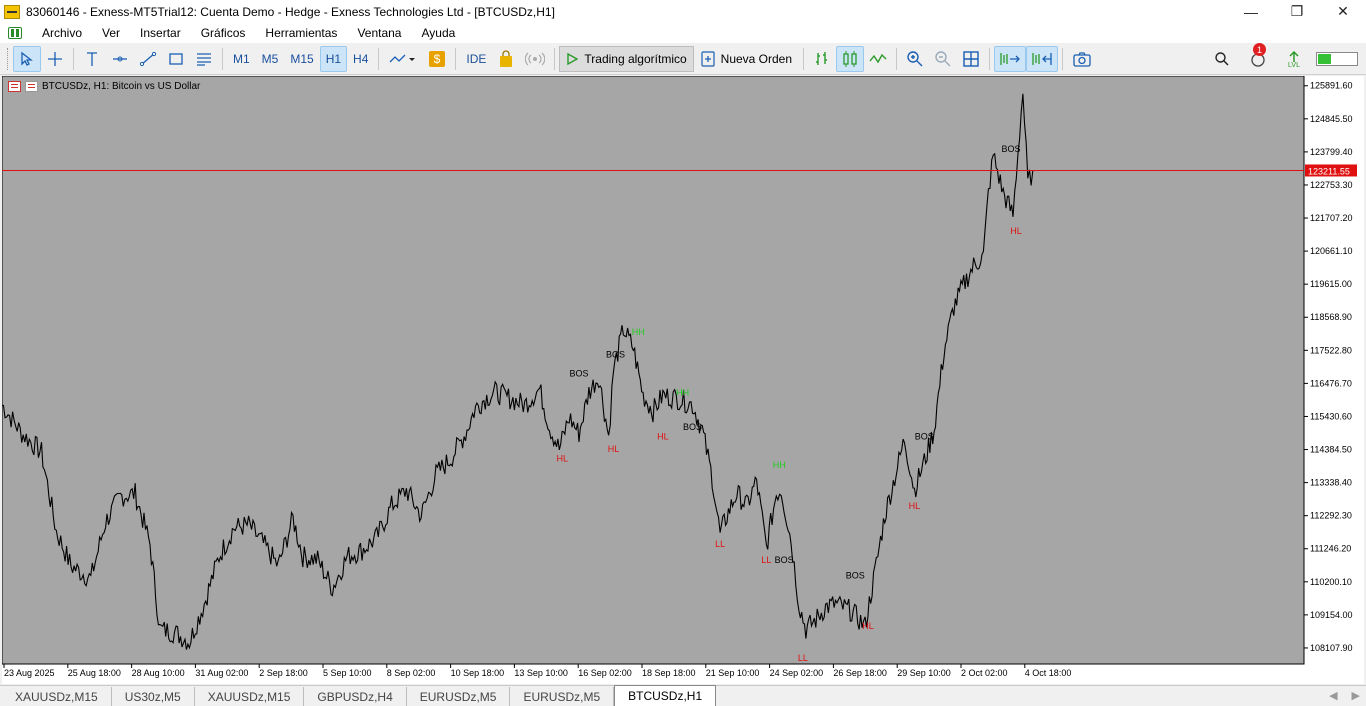 The height and width of the screenshot is (706, 1366). I want to click on x-tick-label: 8 Sep 02:00, so click(411, 673).